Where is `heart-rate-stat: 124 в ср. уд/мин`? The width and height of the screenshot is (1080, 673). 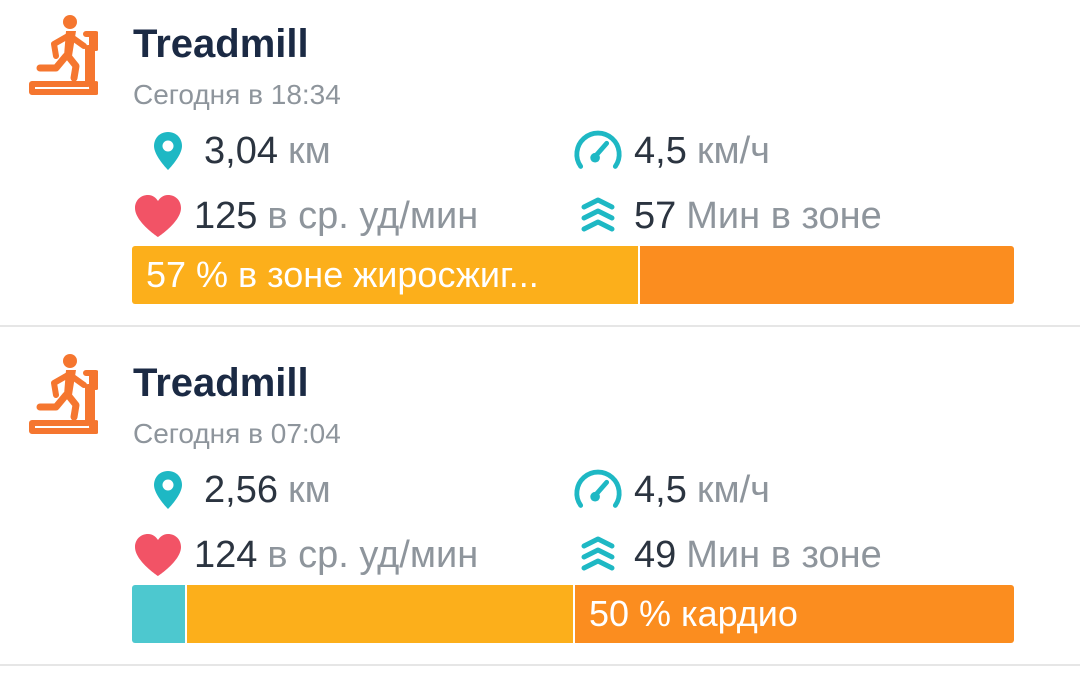
heart-rate-stat: 124 в ср. уд/мин is located at coordinates (305, 555).